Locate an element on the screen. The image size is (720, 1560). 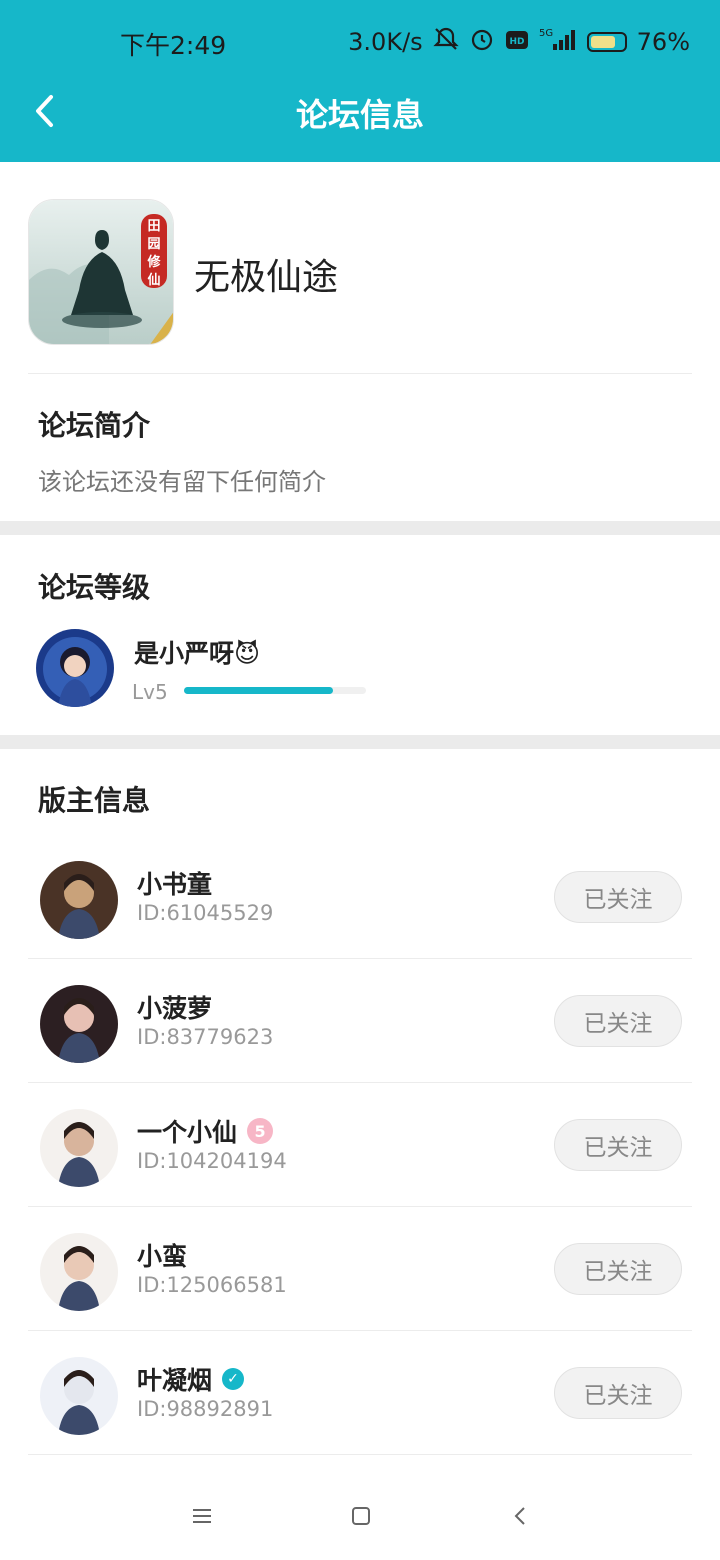
svg-text: 仙 is located at coordinates (153, 280).